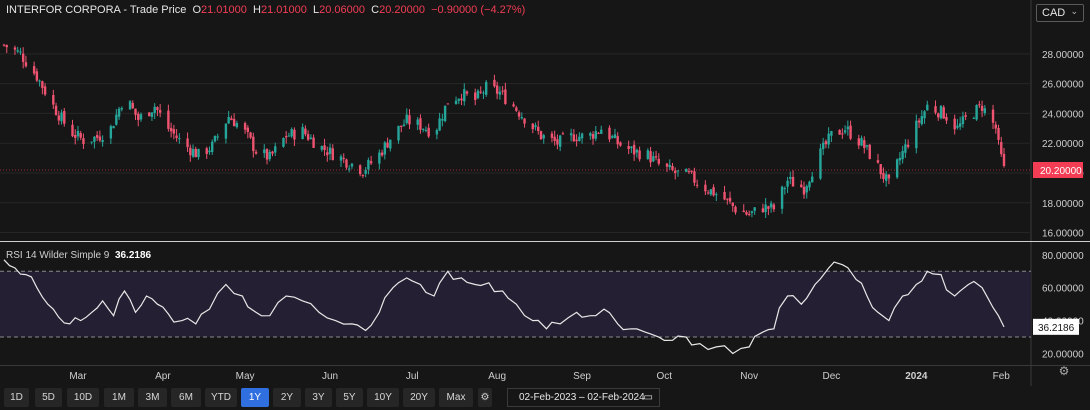 The height and width of the screenshot is (410, 1090). Describe the element at coordinates (197, 10) in the screenshot. I see `open-label: O` at that location.